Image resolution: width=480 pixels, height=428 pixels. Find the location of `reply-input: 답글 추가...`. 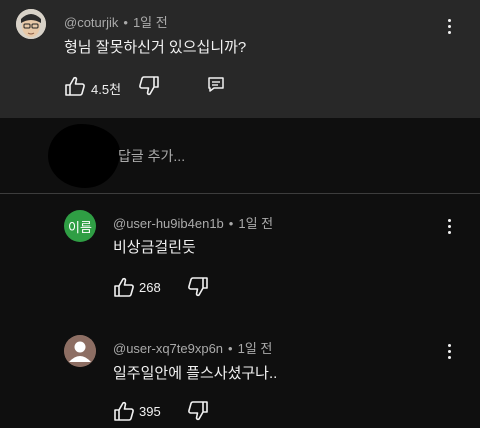

reply-input: 답글 추가... is located at coordinates (218, 156).